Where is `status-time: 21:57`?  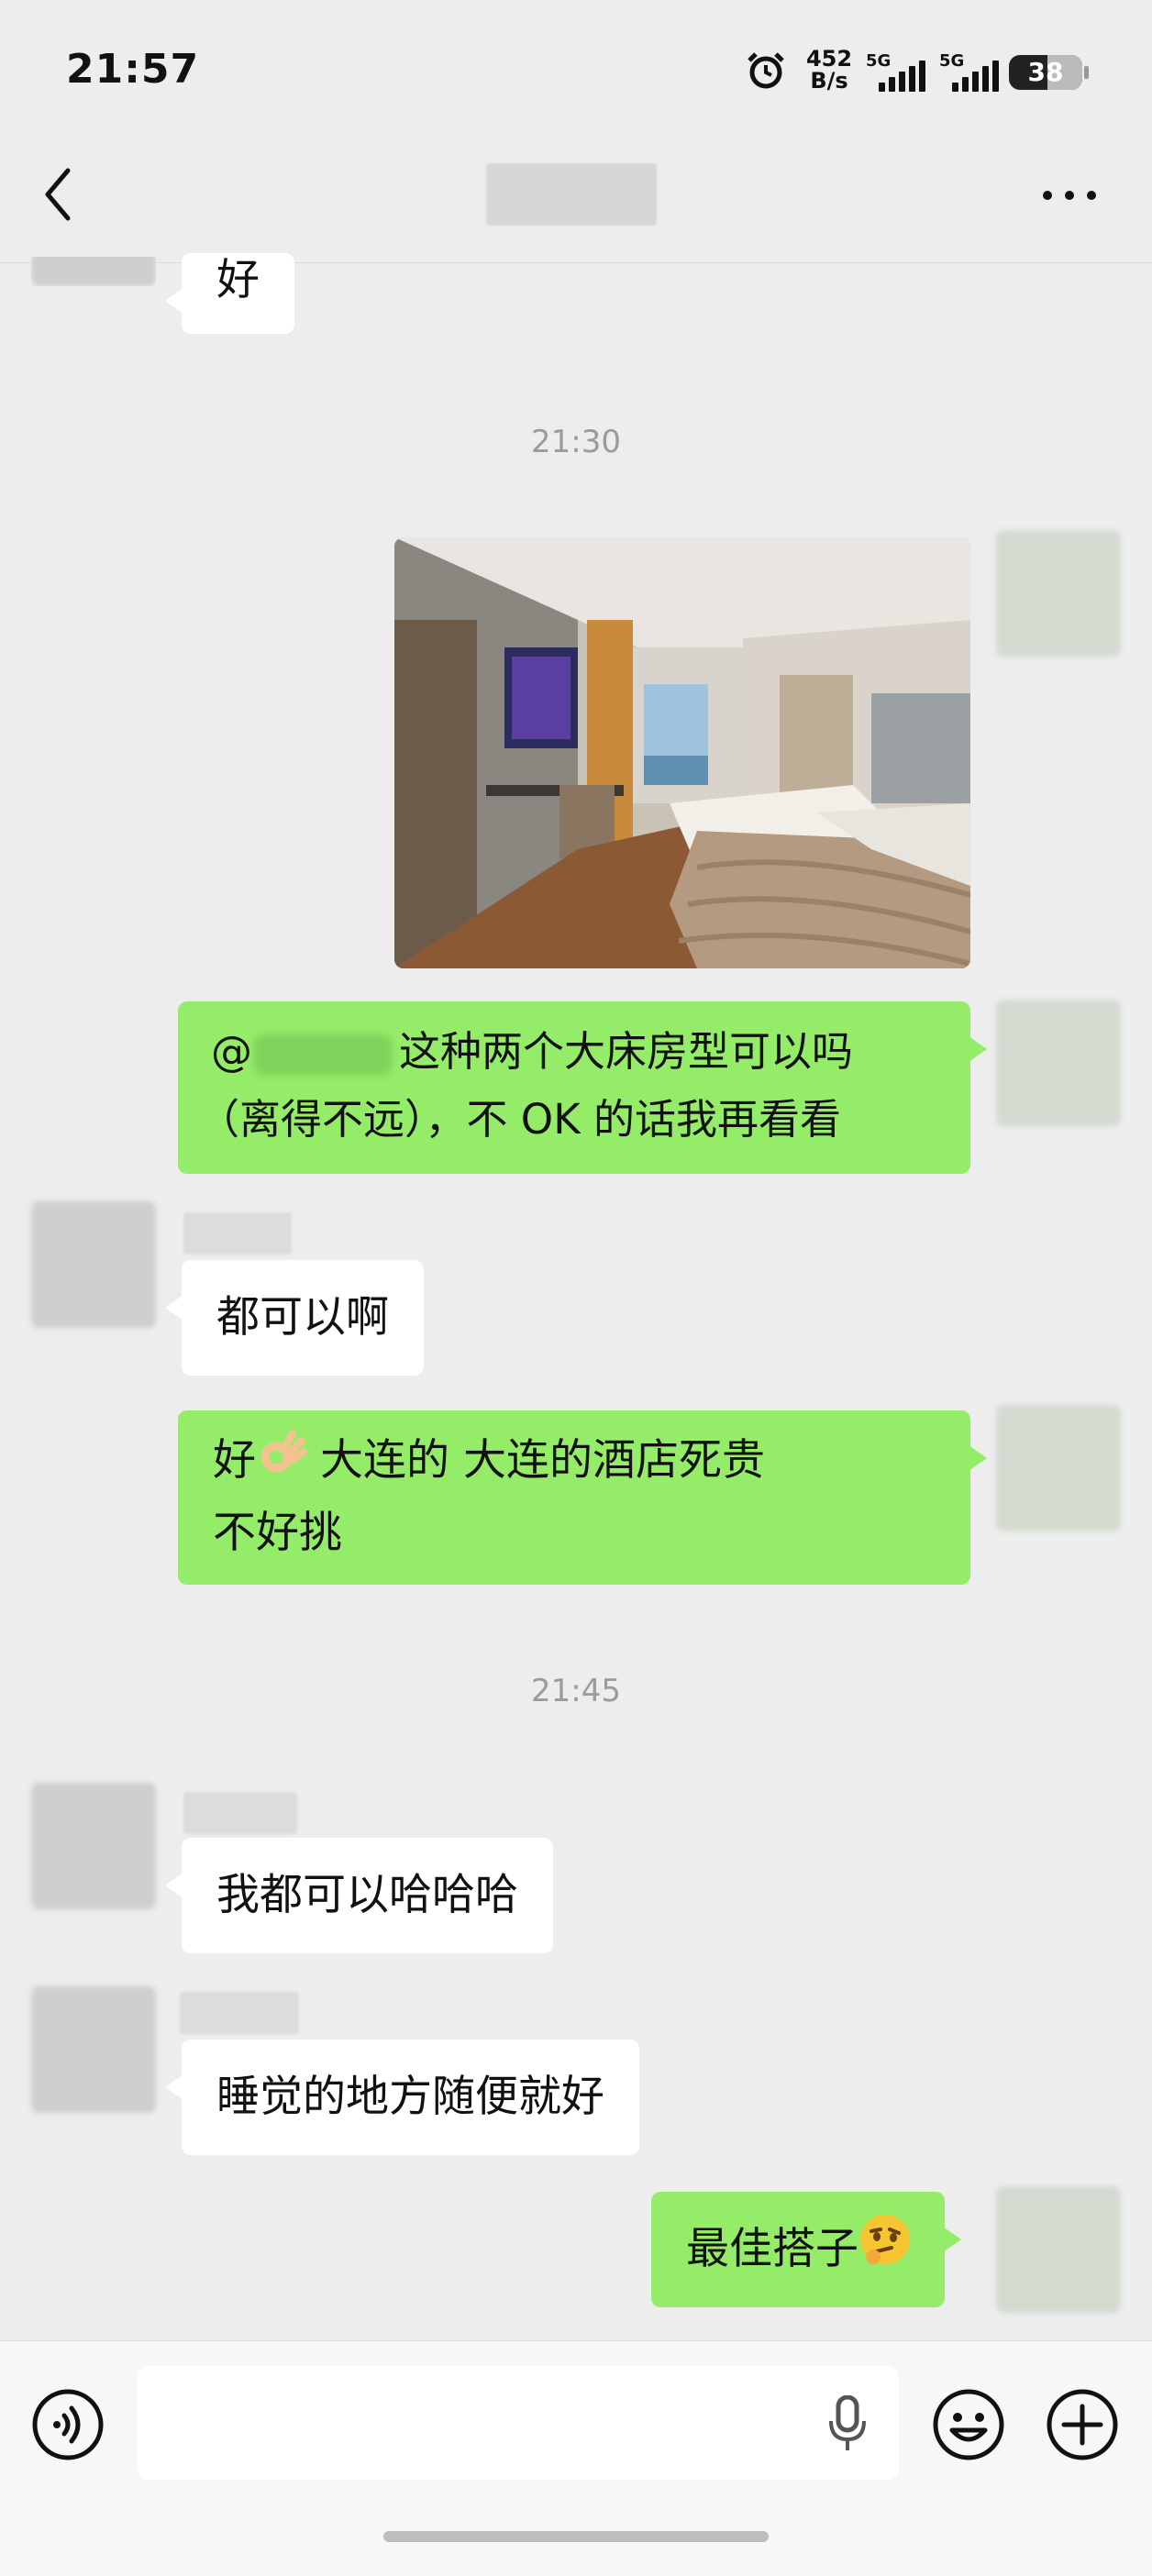 status-time: 21:57 is located at coordinates (133, 69).